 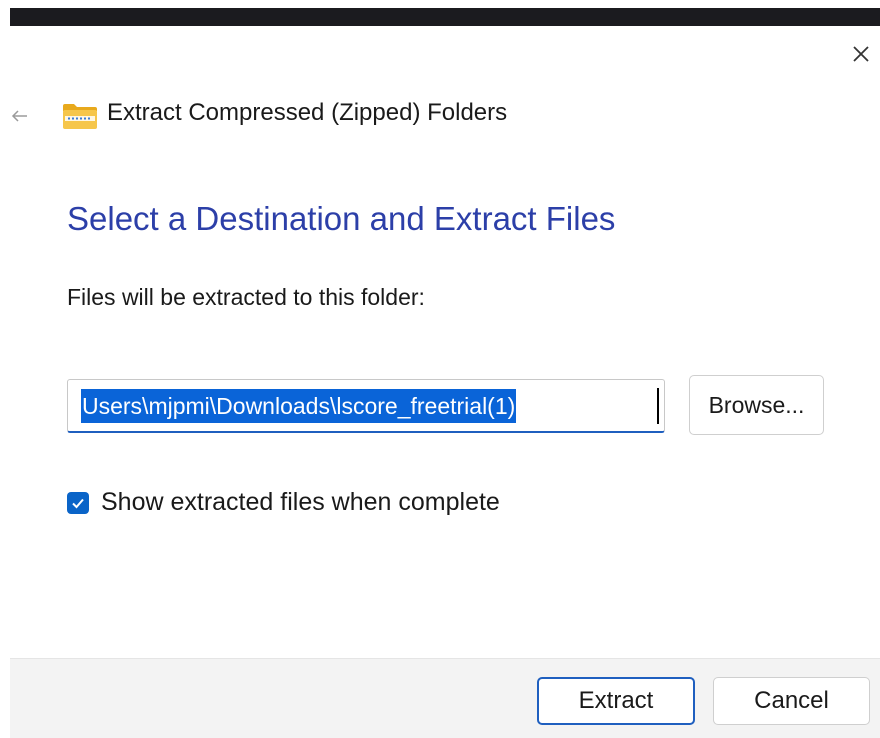 I want to click on extract-button: Extract, so click(x=616, y=701).